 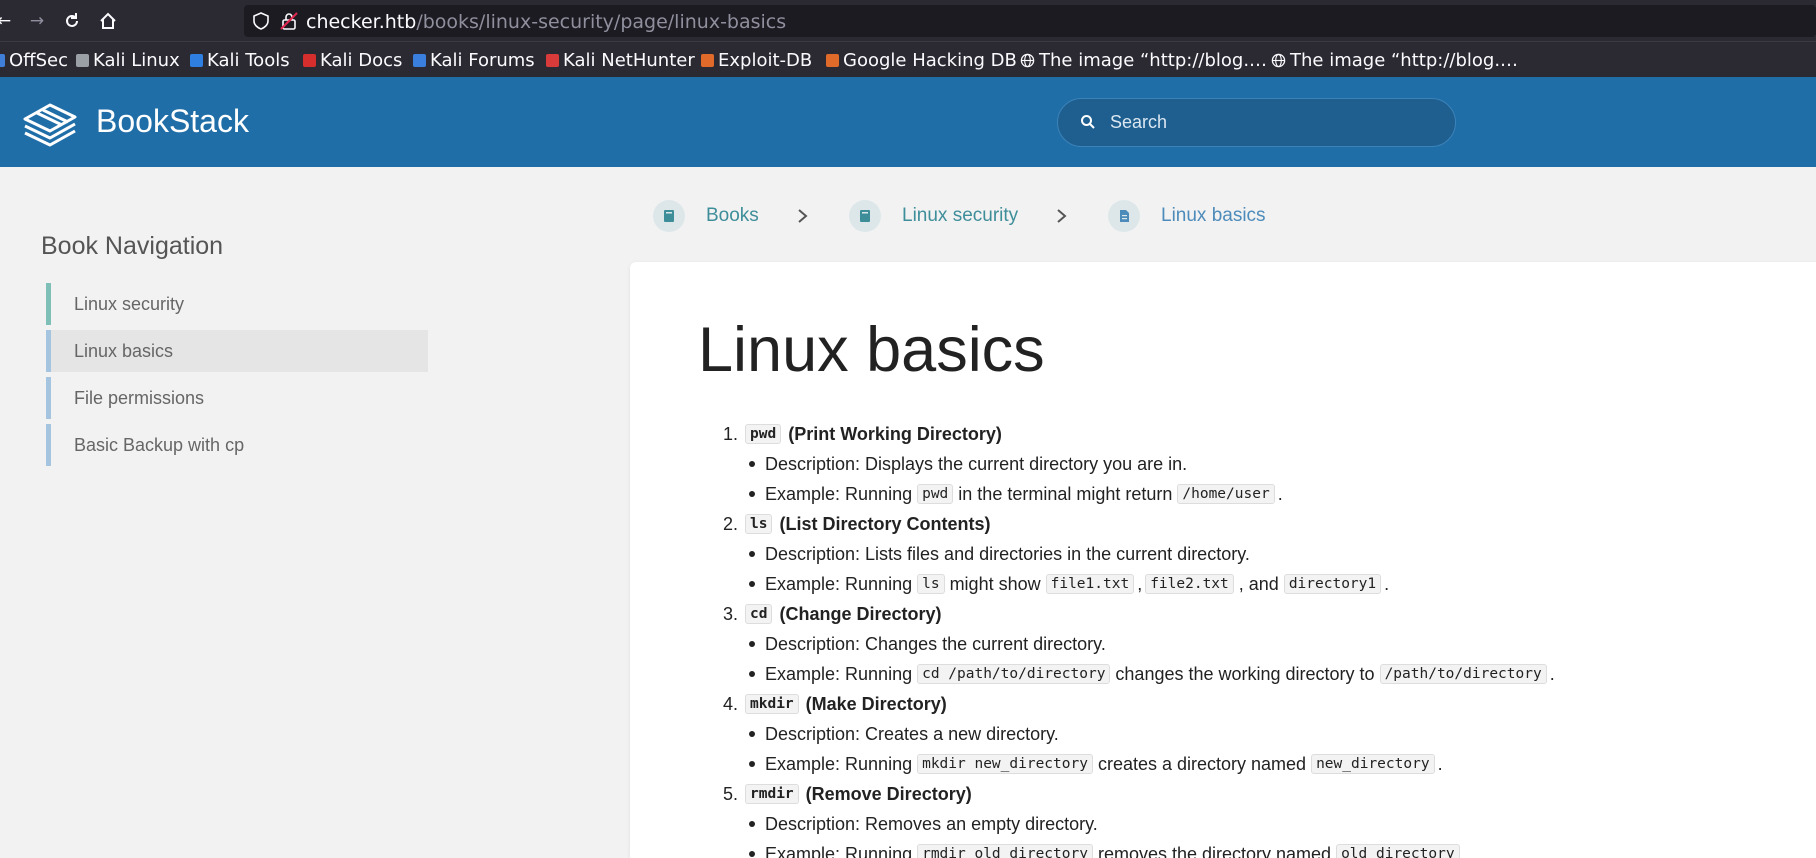 I want to click on example-code: file2.txt, so click(x=1189, y=584).